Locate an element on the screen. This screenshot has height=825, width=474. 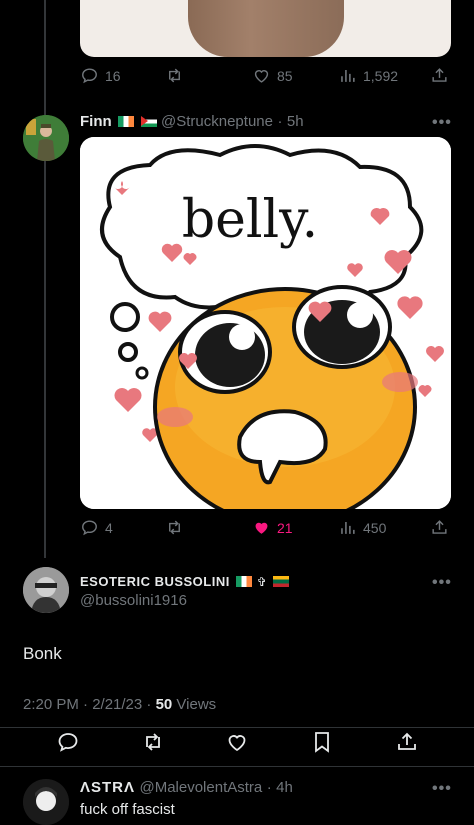
views-count: 50 is located at coordinates (164, 704).